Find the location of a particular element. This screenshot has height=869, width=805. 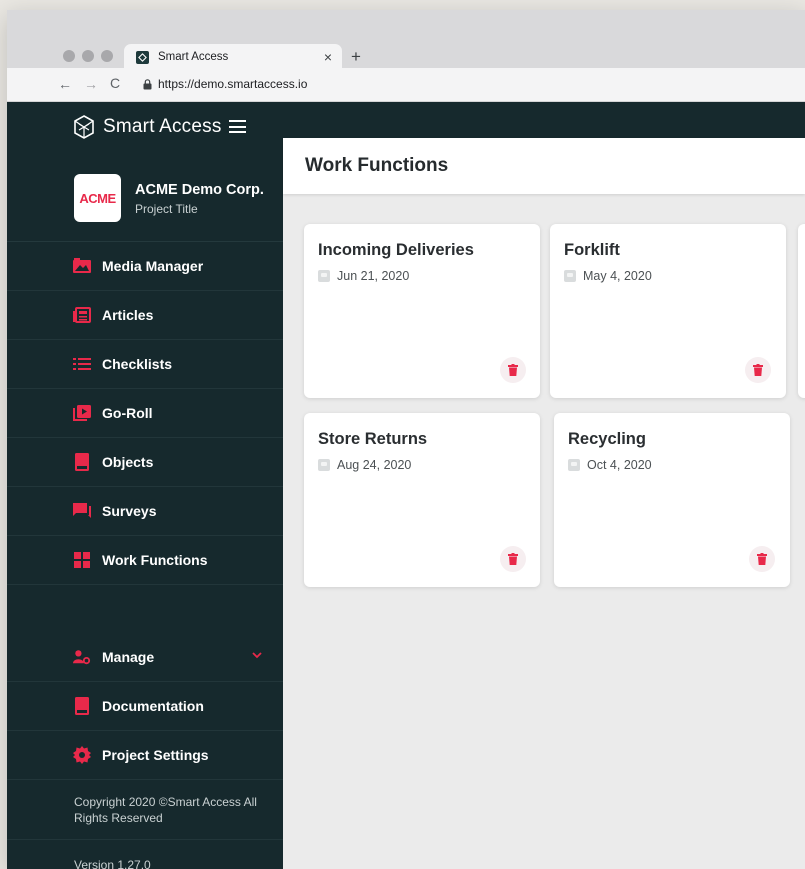

sidebar-item-articles: Articles is located at coordinates (145, 315).